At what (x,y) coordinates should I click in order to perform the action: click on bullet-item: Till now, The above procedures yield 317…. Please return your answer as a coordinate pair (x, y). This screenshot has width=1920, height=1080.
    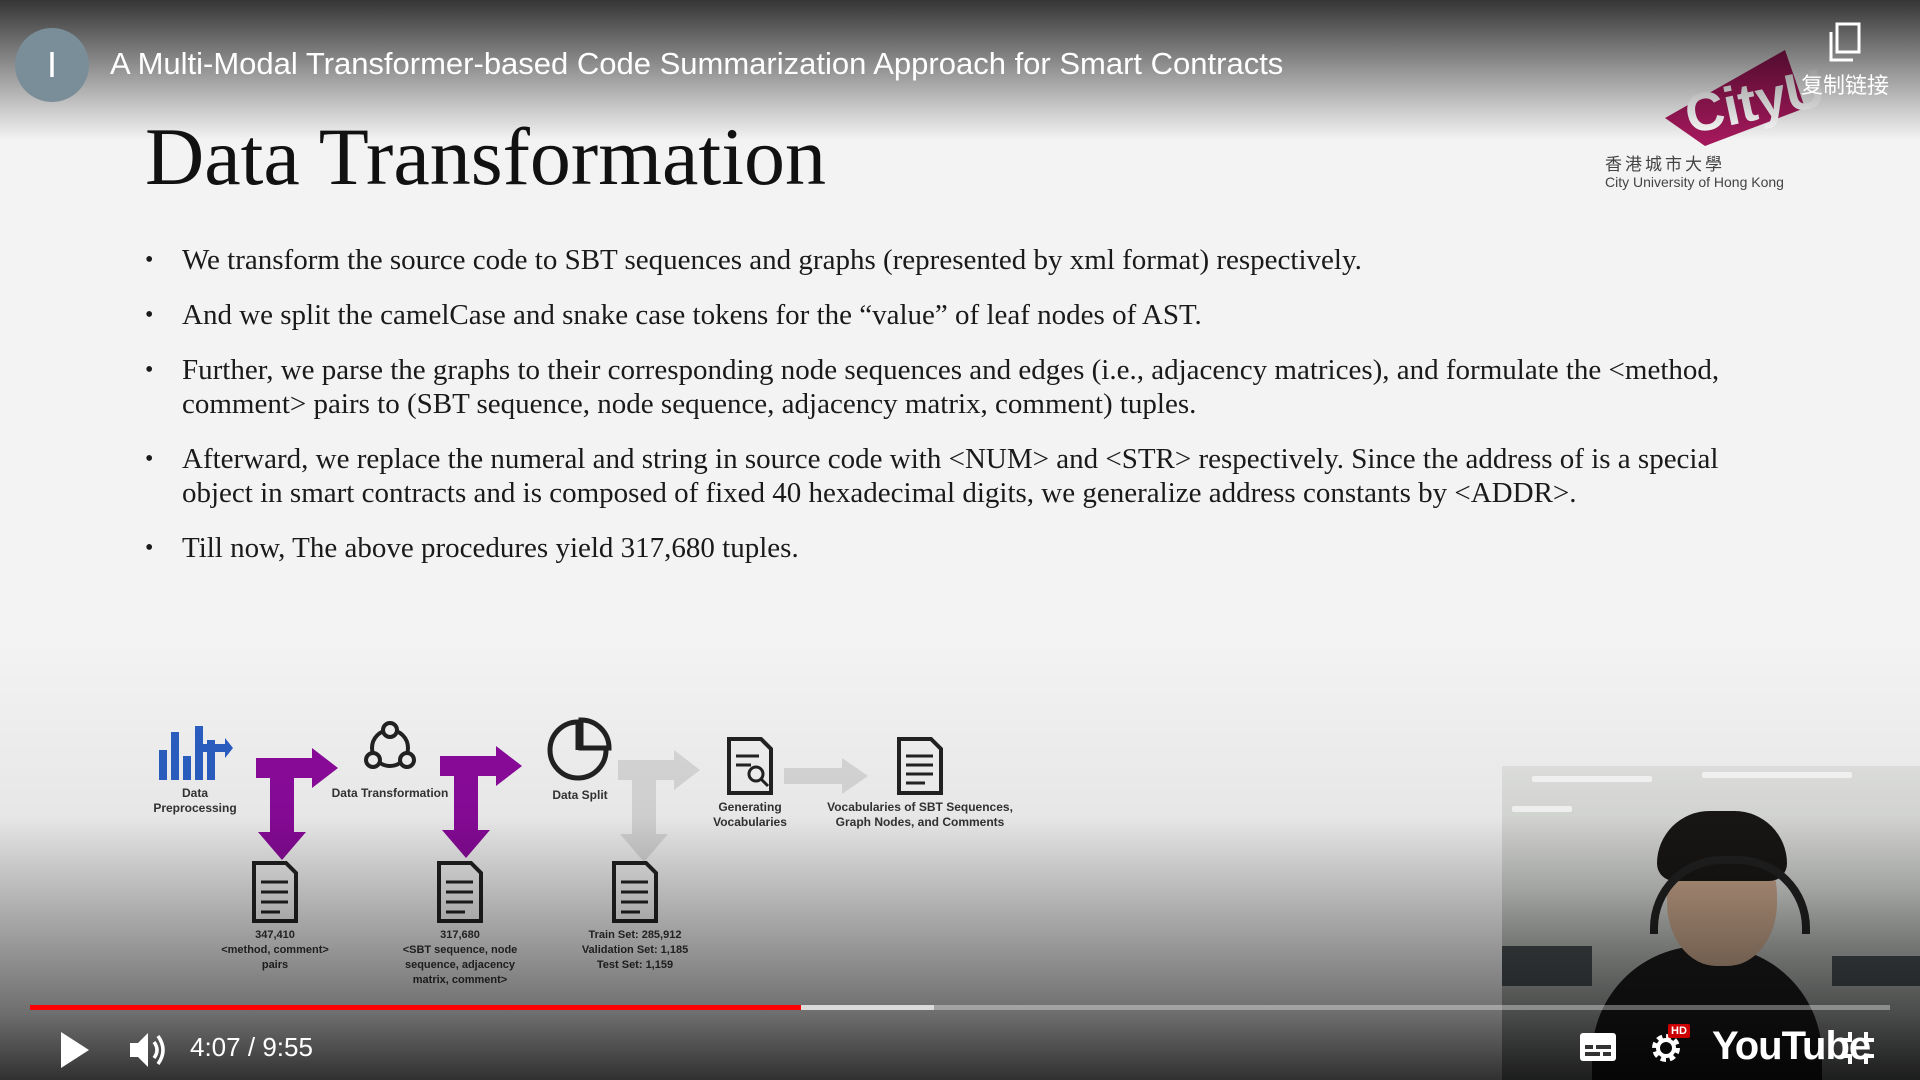
    Looking at the image, I should click on (965, 548).